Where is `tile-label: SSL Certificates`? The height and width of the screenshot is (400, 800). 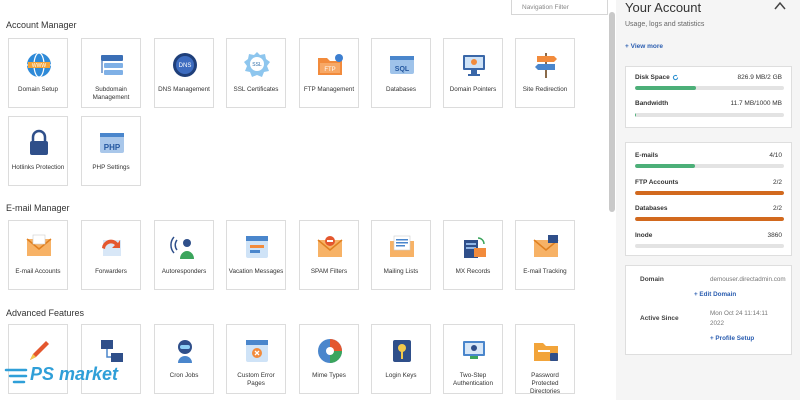
tile-label: SSL Certificates is located at coordinates (256, 89).